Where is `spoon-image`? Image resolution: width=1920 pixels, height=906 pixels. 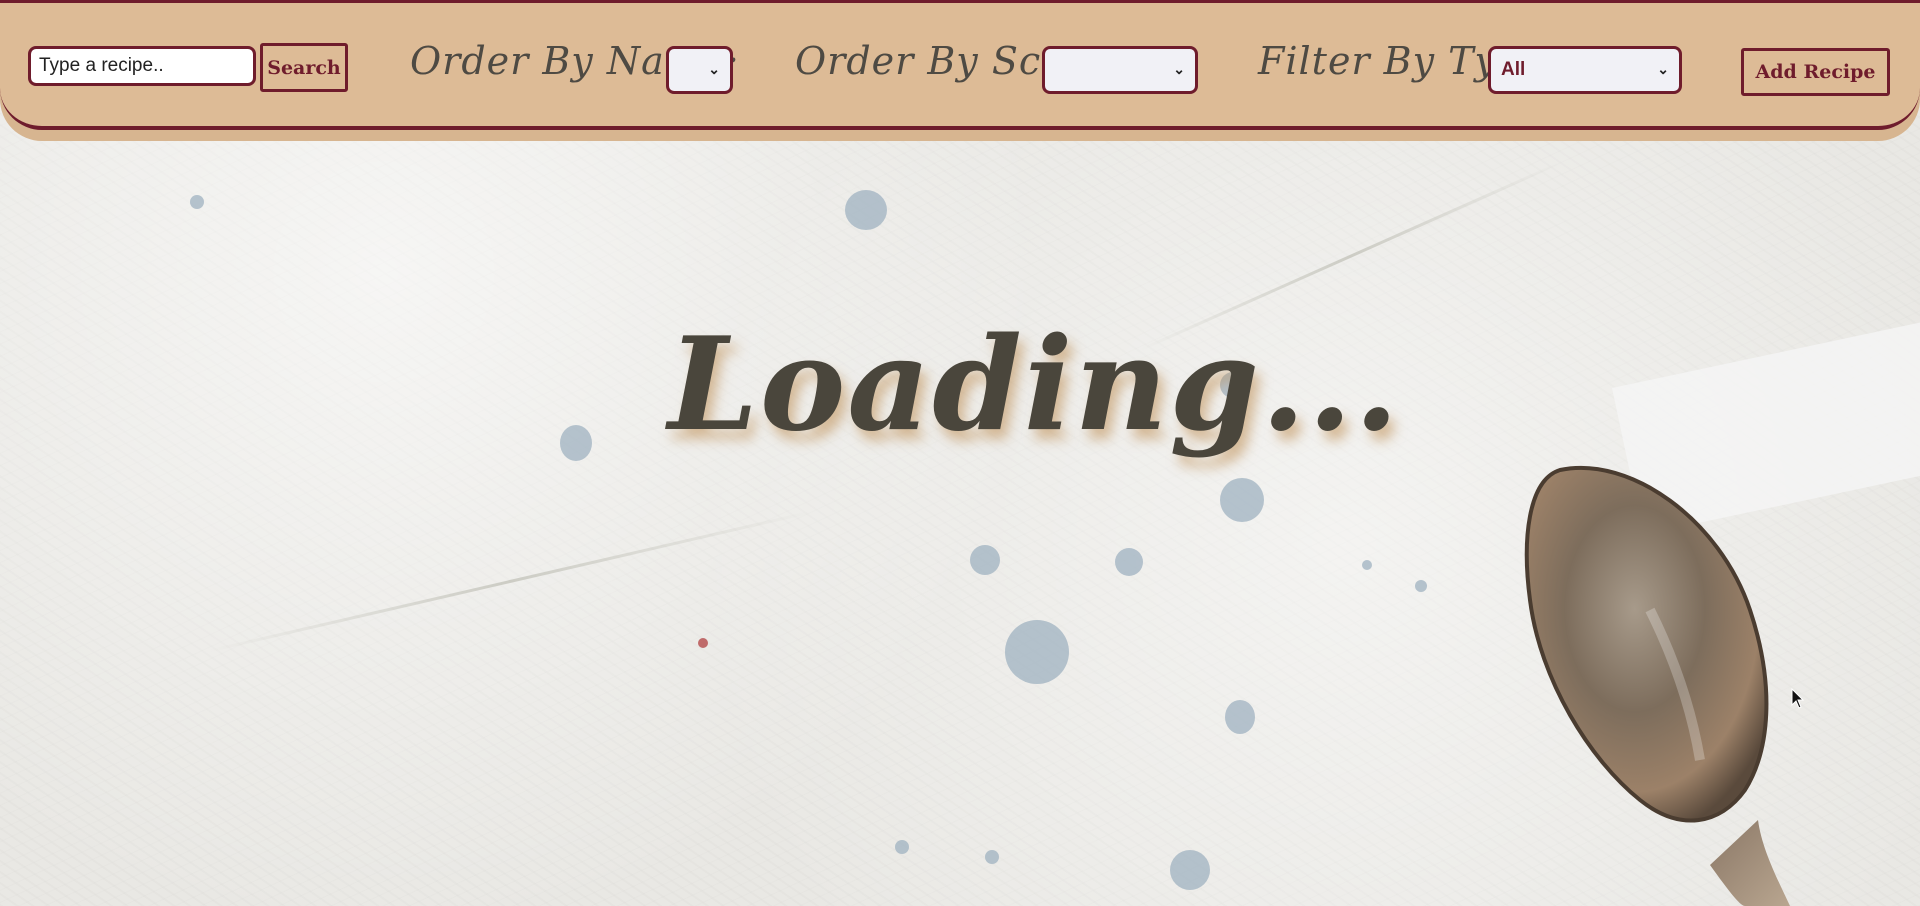
spoon-image is located at coordinates (1657, 685).